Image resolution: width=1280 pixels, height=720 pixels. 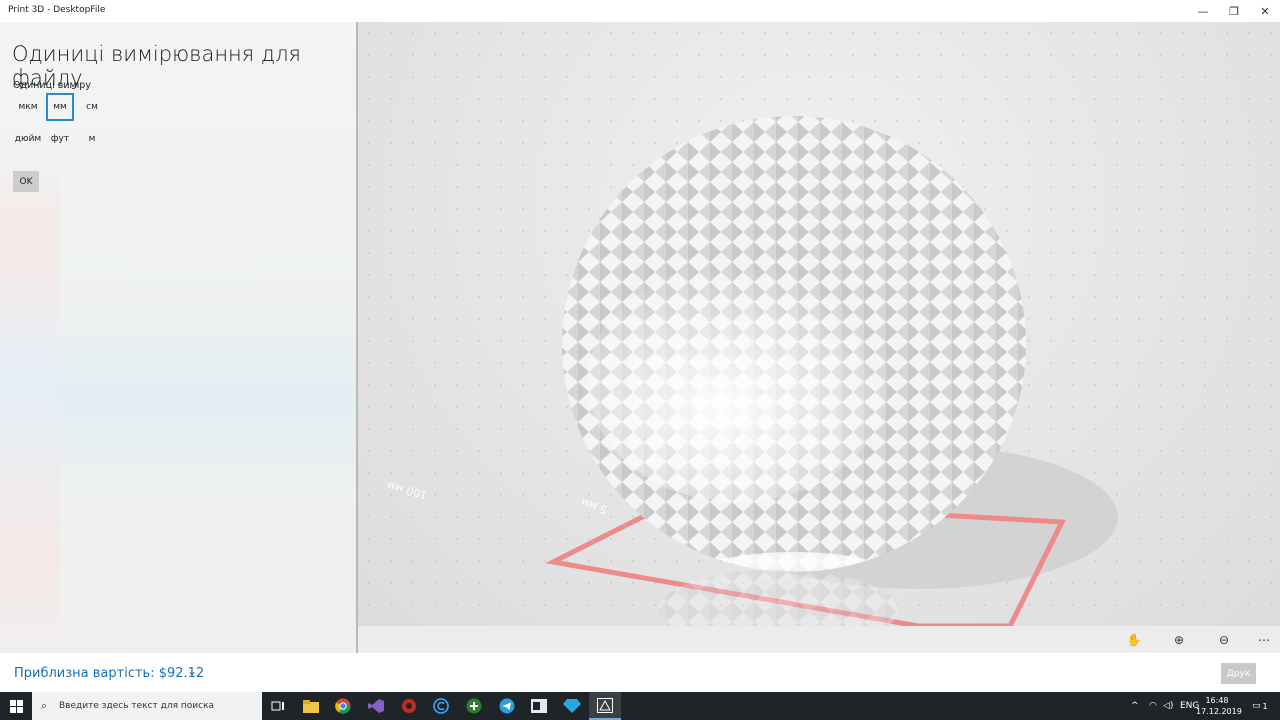 What do you see at coordinates (819, 639) in the screenshot?
I see `view-toolbar: ✋ ⊕ ⊖ ⋯` at bounding box center [819, 639].